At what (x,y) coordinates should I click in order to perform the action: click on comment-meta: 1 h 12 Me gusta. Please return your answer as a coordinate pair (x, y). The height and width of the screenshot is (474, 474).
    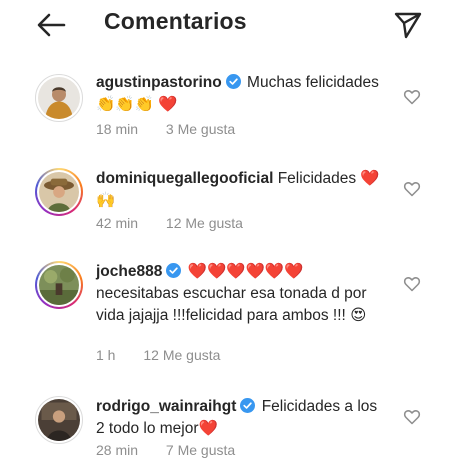
    Looking at the image, I should click on (170, 355).